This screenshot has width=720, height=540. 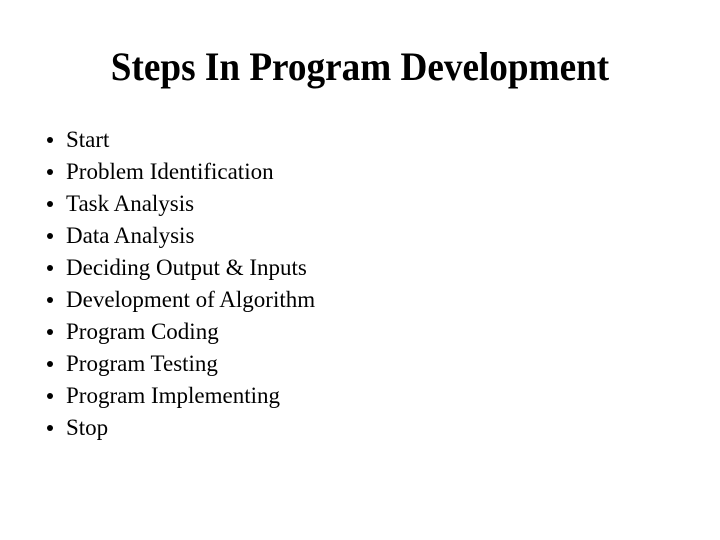 What do you see at coordinates (360, 140) in the screenshot?
I see `list-item: Start` at bounding box center [360, 140].